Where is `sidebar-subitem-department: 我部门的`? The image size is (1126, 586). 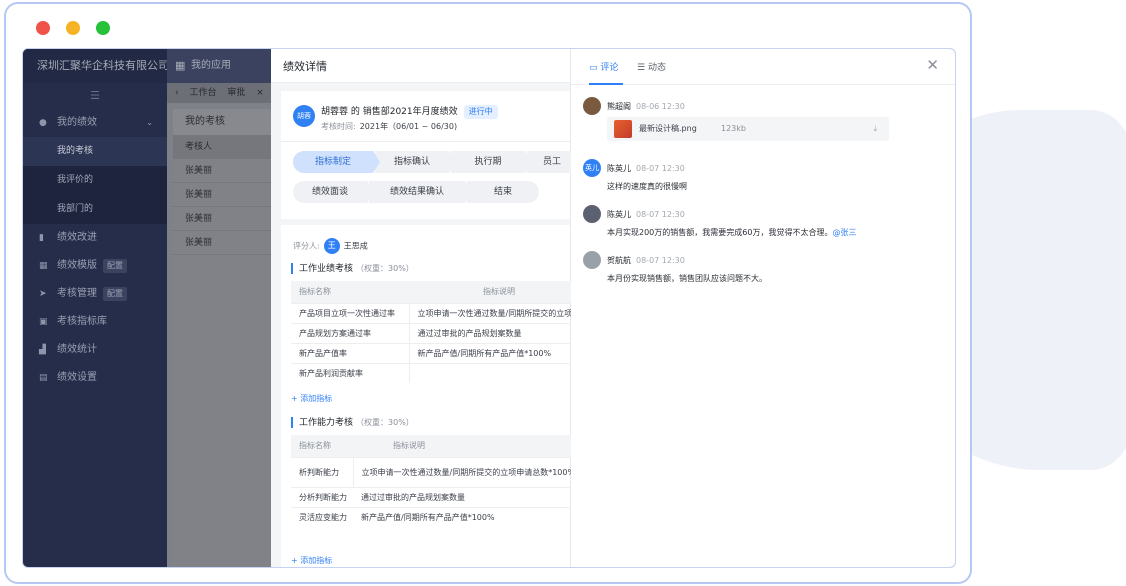
sidebar-subitem-department: 我部门的 is located at coordinates (95, 209).